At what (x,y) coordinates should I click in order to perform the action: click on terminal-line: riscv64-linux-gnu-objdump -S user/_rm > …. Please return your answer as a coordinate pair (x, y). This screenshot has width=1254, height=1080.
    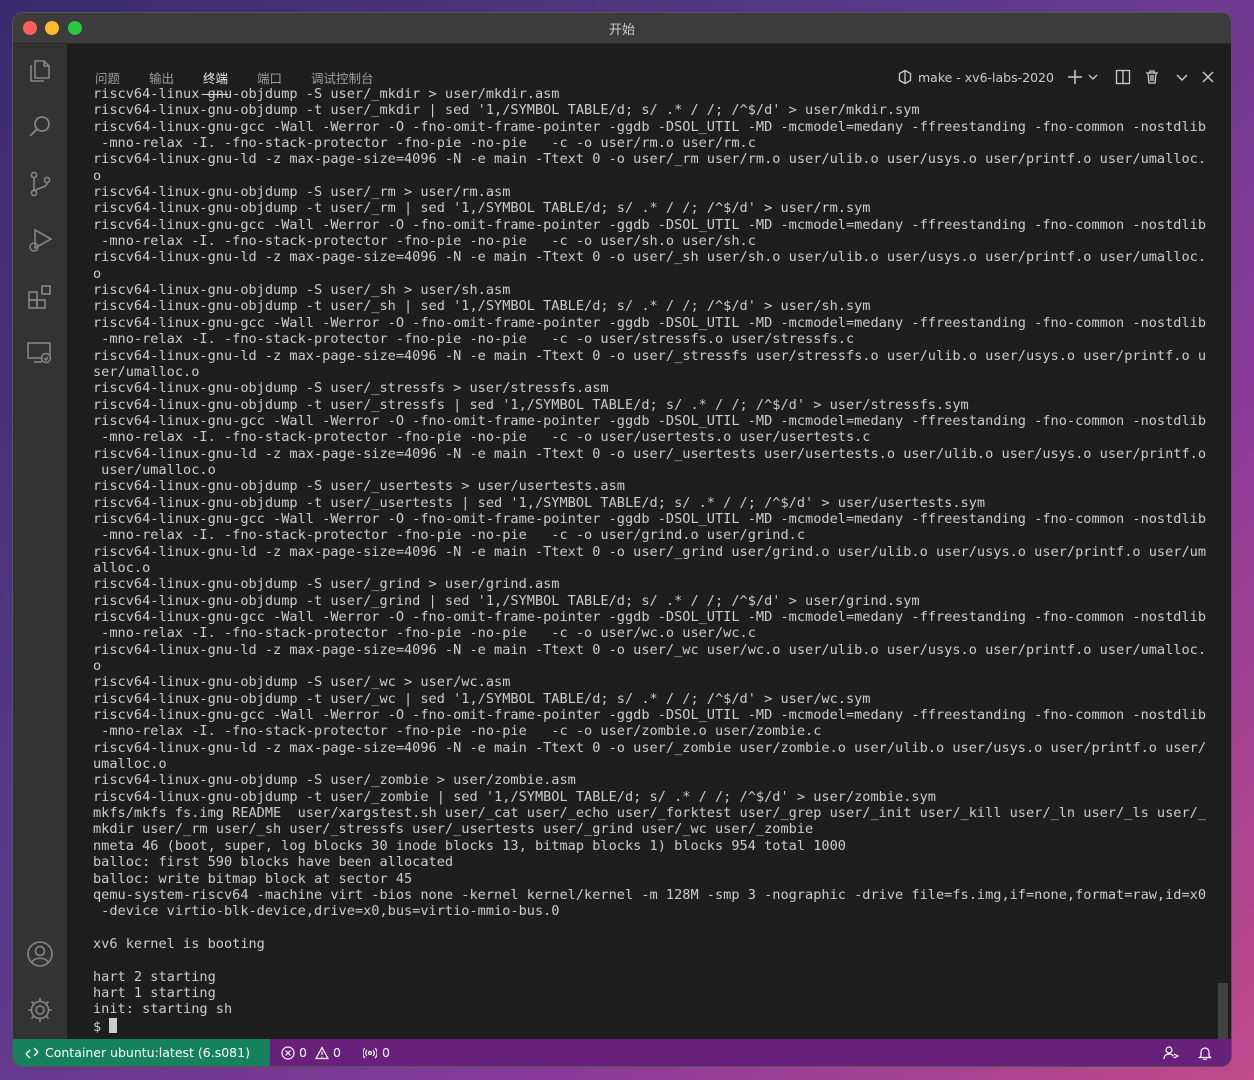
    Looking at the image, I should click on (302, 192).